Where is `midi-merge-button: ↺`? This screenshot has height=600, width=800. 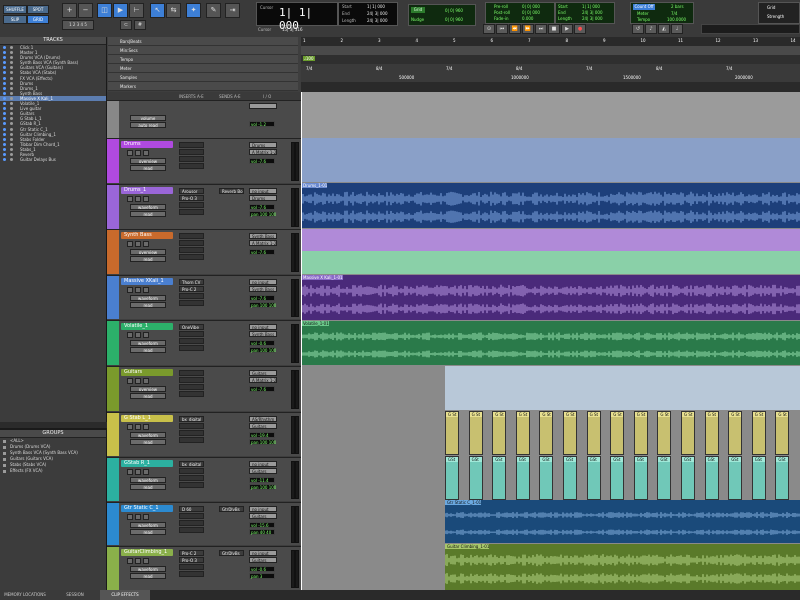 midi-merge-button: ↺ is located at coordinates (638, 29).